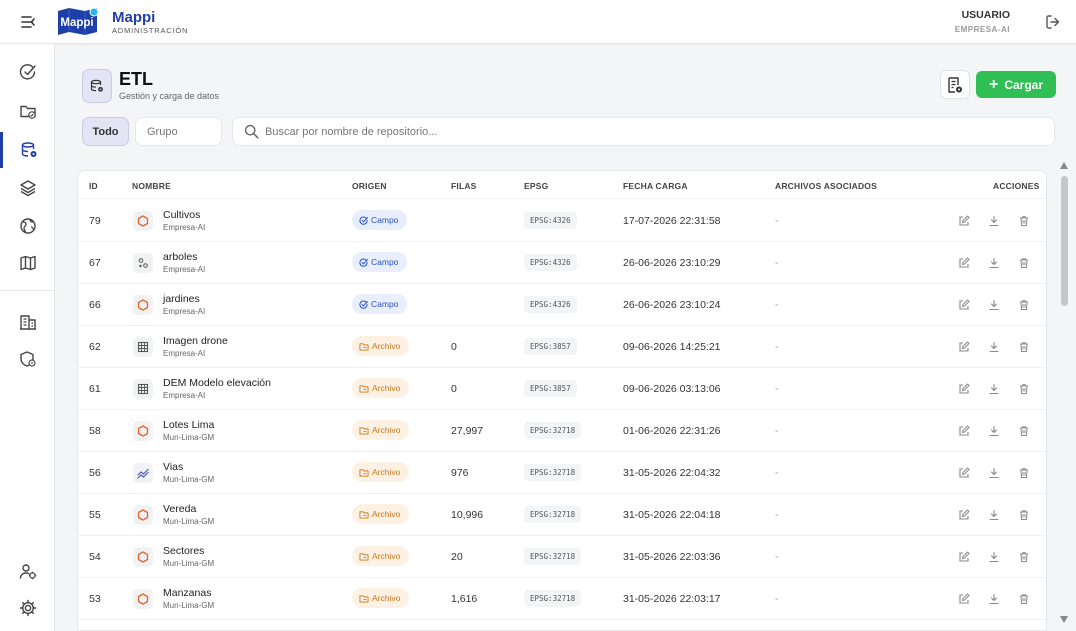  What do you see at coordinates (1064, 165) in the screenshot?
I see `scroll-up-arrow-icon` at bounding box center [1064, 165].